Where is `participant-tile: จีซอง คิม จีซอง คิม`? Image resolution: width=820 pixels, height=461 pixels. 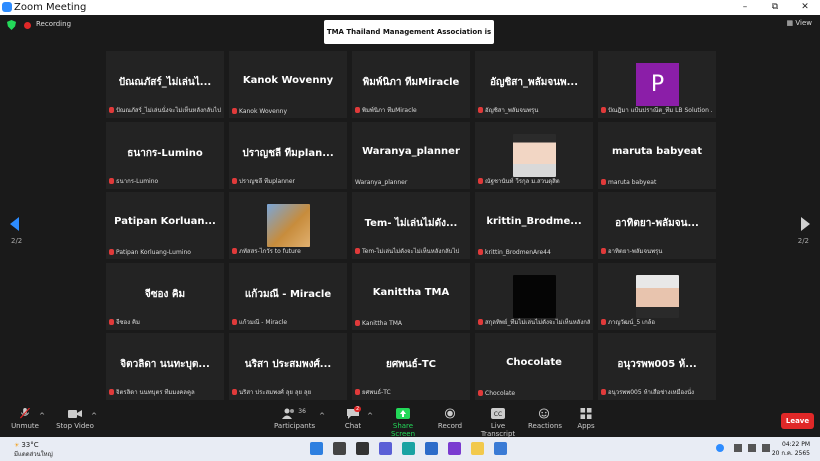 participant-tile: จีซอง คิม จีซอง คิม is located at coordinates (165, 296).